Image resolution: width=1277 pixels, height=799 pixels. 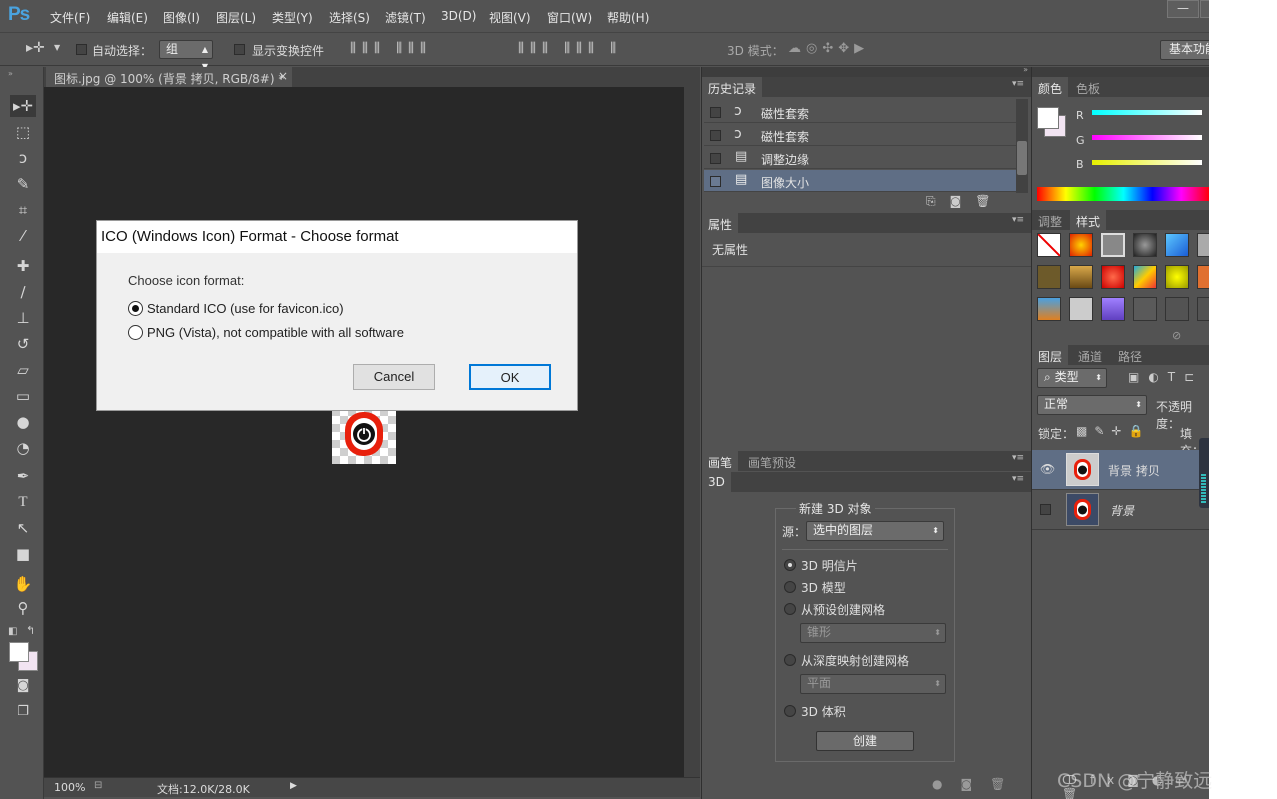 What do you see at coordinates (1113, 431) in the screenshot?
I see `lock-icons: ▩✎✛🔒` at bounding box center [1113, 431].